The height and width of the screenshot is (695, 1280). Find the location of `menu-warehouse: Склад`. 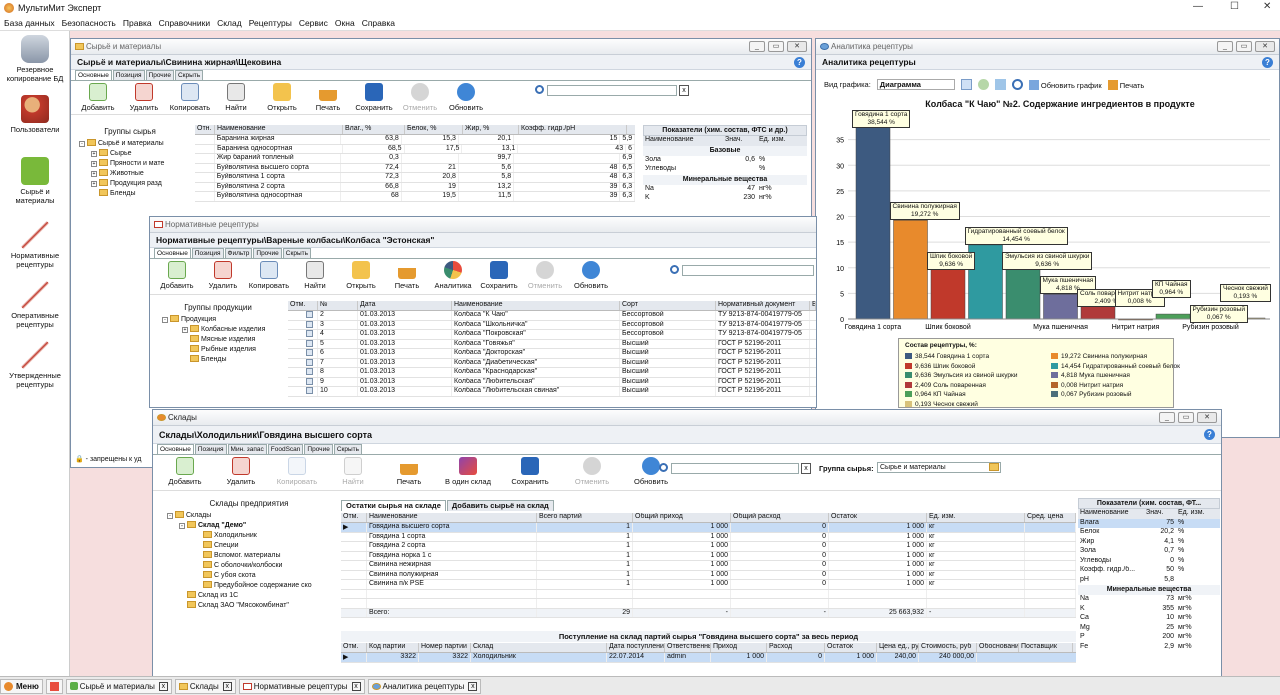

menu-warehouse: Склад is located at coordinates (229, 23).